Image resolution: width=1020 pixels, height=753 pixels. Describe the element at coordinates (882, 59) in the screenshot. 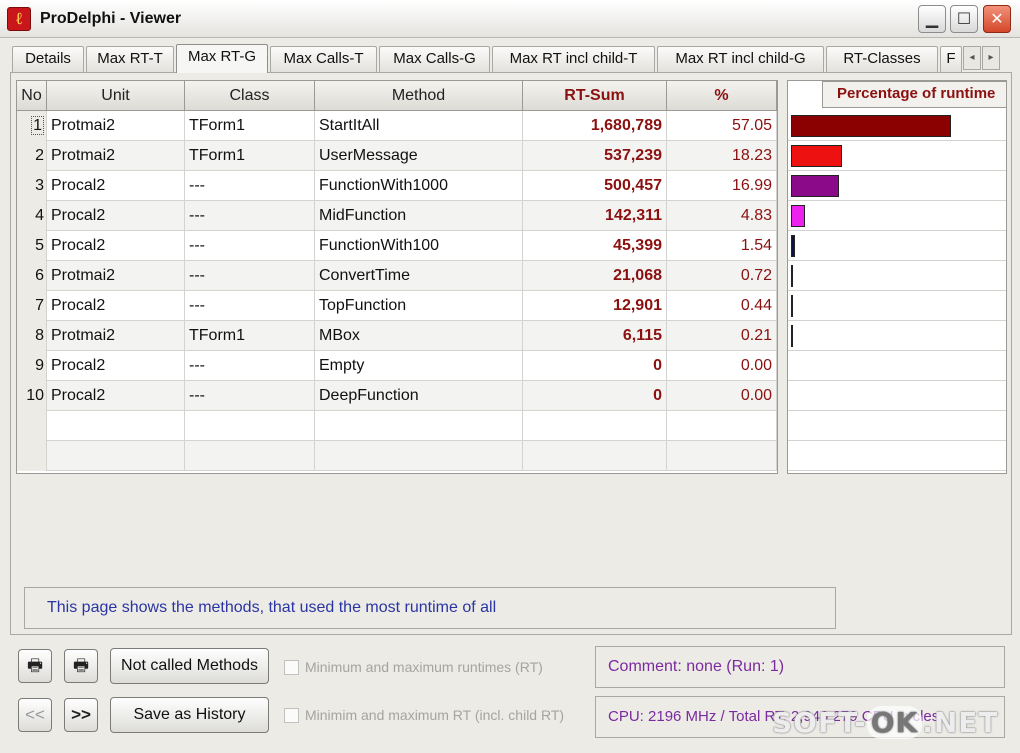

I see `tab-rt-classes: RT-Classes` at that location.